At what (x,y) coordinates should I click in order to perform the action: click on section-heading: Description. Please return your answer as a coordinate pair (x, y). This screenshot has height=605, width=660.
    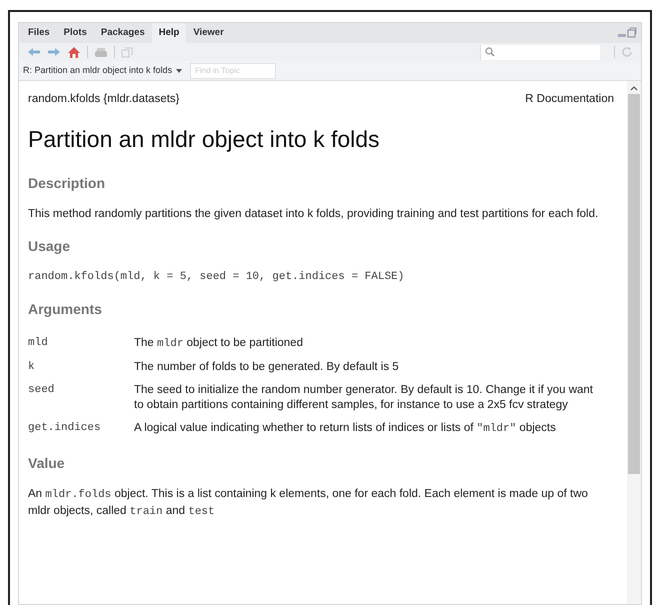
    Looking at the image, I should click on (67, 183).